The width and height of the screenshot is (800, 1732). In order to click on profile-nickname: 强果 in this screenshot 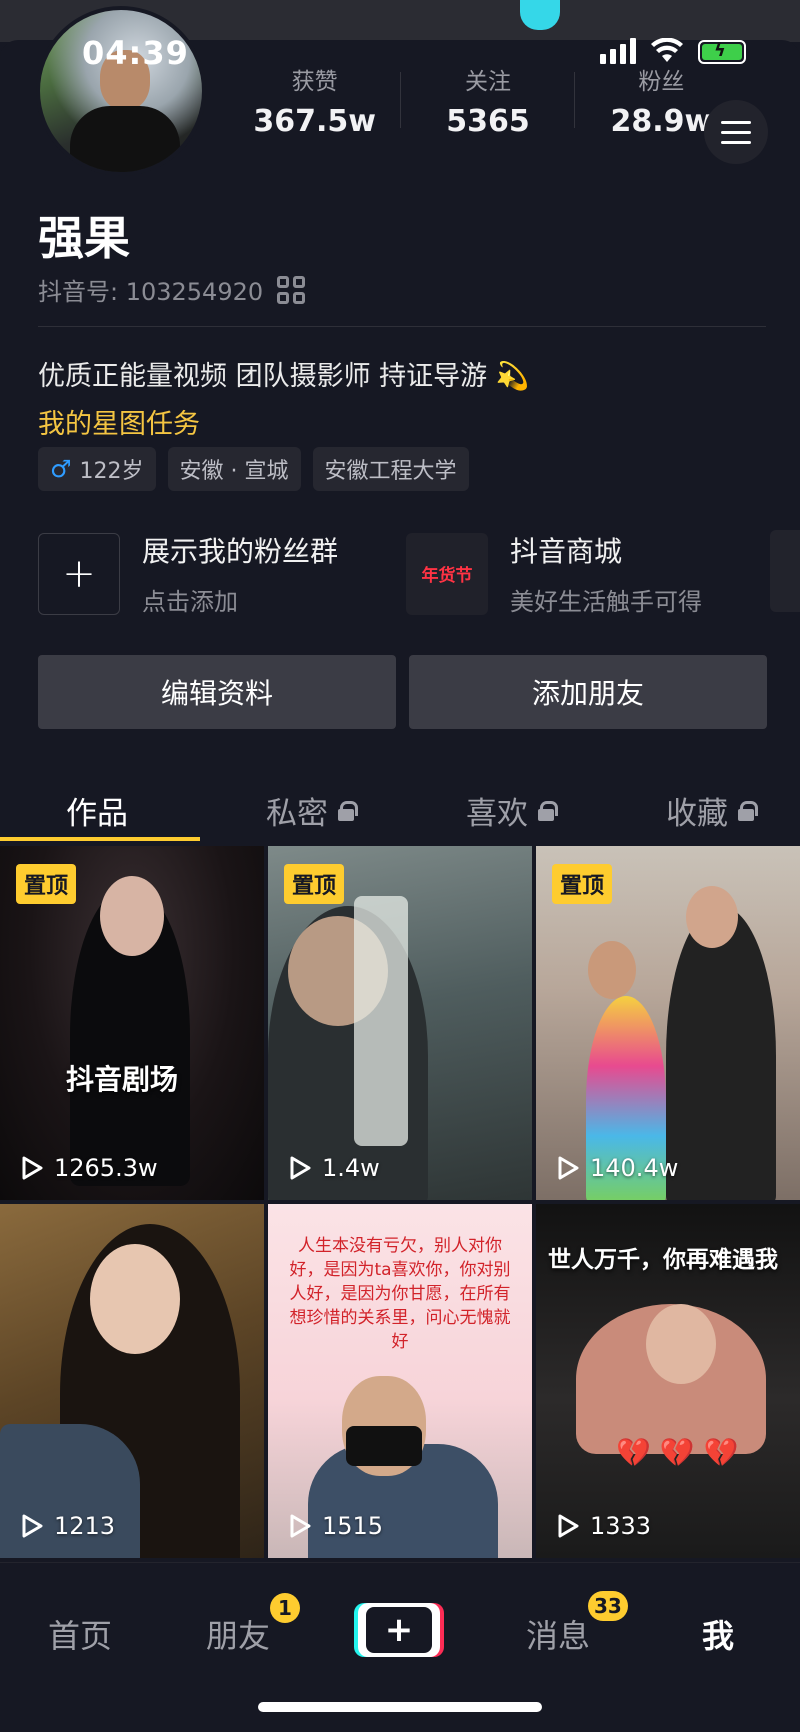, I will do `click(84, 238)`.